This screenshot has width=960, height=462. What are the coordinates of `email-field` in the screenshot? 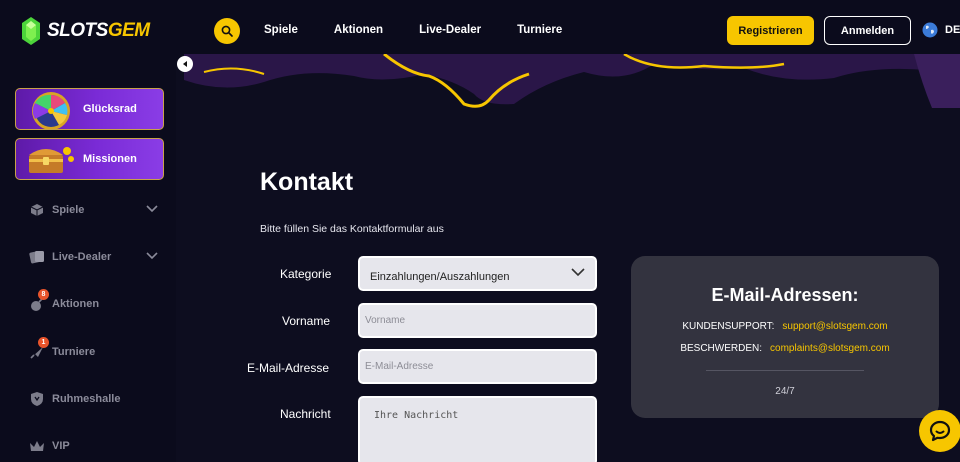 It's located at (477, 366).